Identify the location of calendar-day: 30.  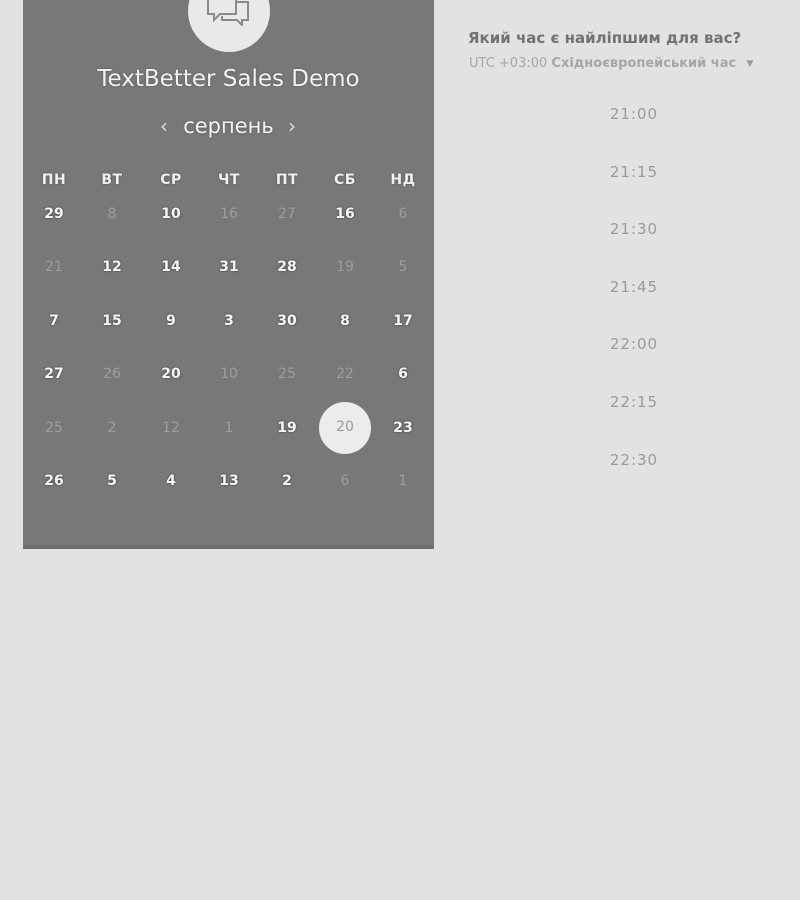
(287, 321).